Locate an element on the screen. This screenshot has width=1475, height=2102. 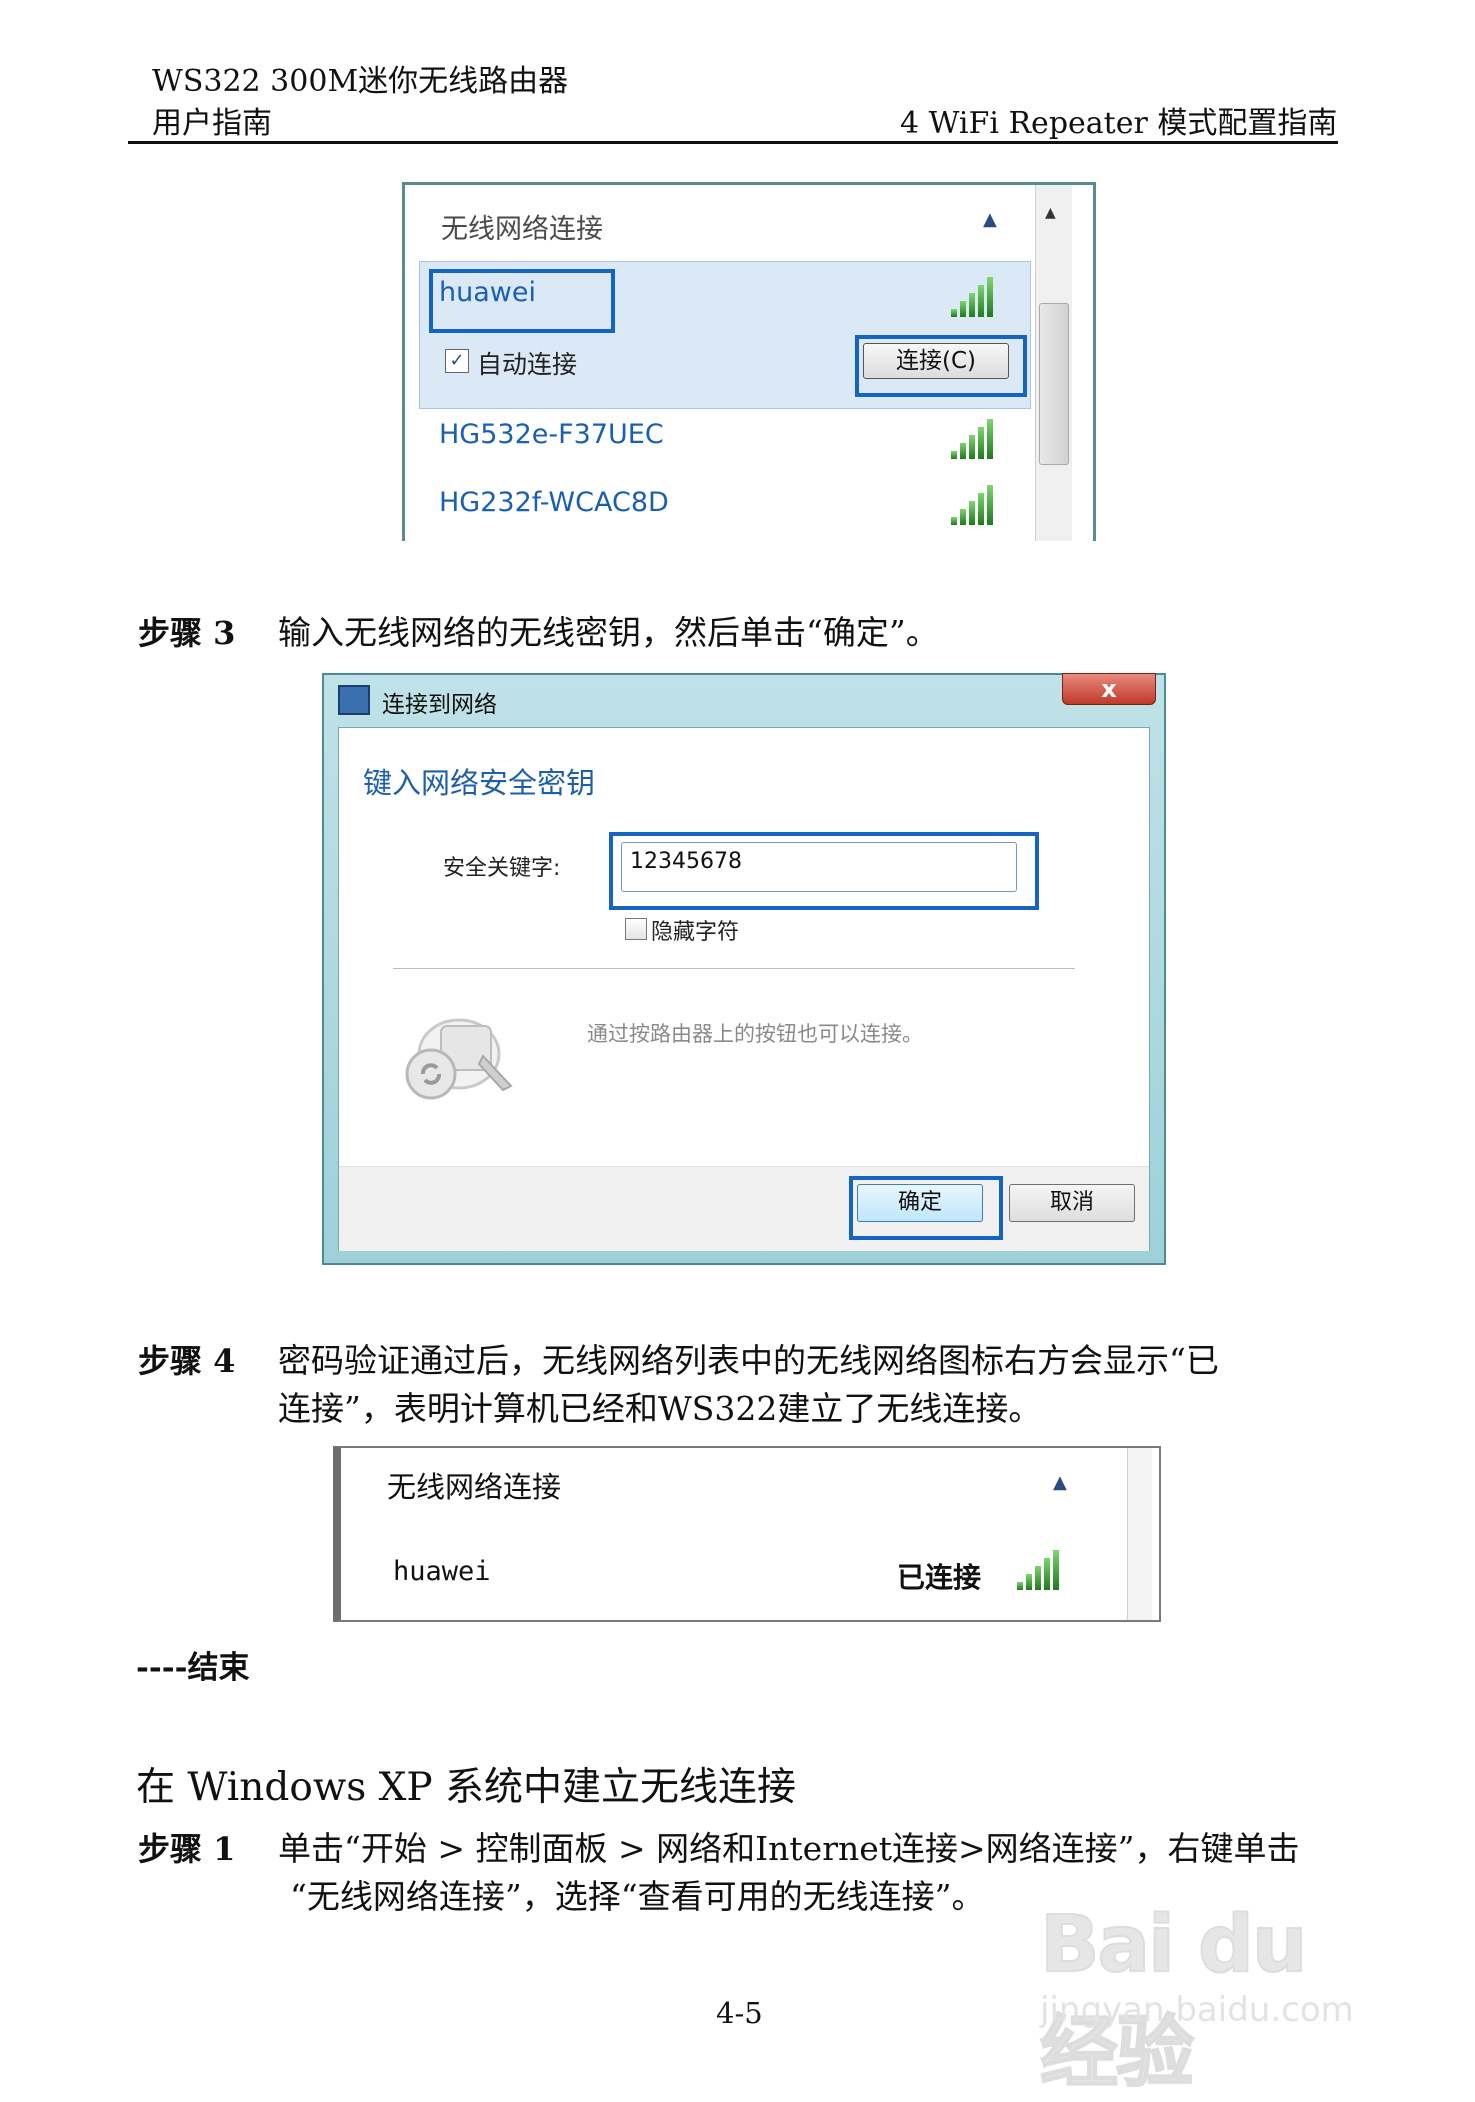
step1-text-line1: 单击“开始 > 控制面板 > 网络和Internet连接>网络连接”，右键单击 is located at coordinates (789, 1848).